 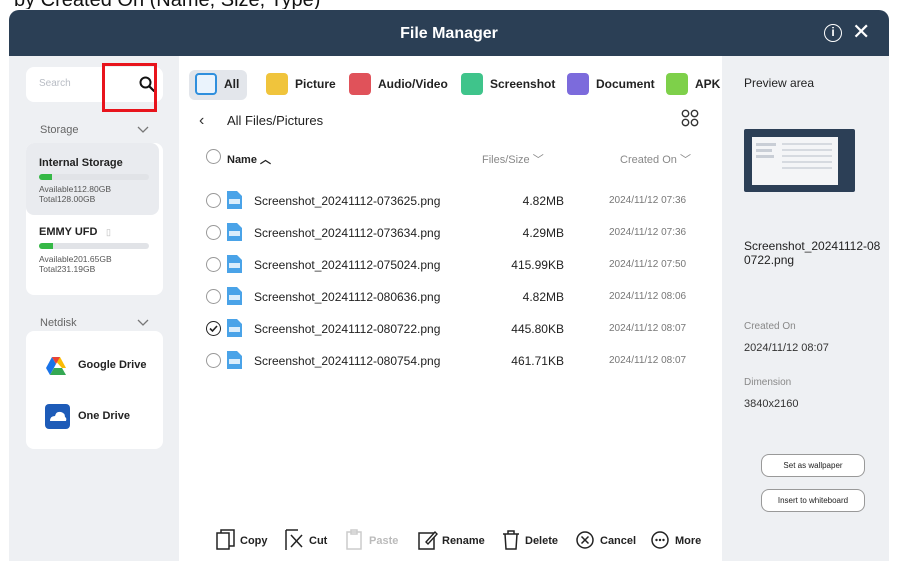 What do you see at coordinates (813, 465) in the screenshot?
I see `set-wallpaper-button: Set as wallpaper` at bounding box center [813, 465].